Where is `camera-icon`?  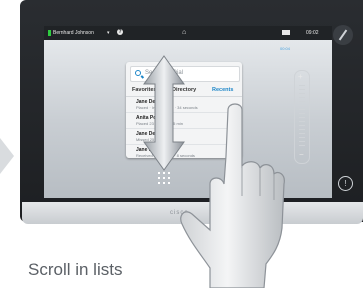
camera-icon is located at coordinates (286, 32).